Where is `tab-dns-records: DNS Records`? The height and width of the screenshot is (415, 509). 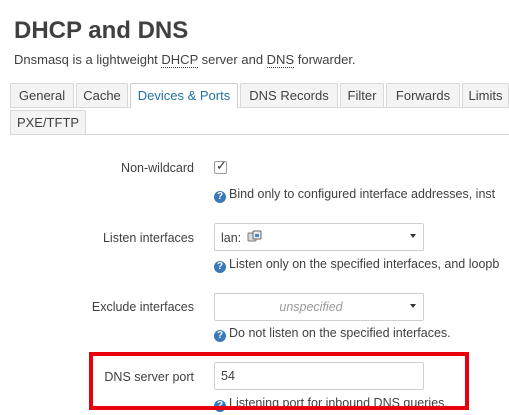 tab-dns-records: DNS Records is located at coordinates (289, 95).